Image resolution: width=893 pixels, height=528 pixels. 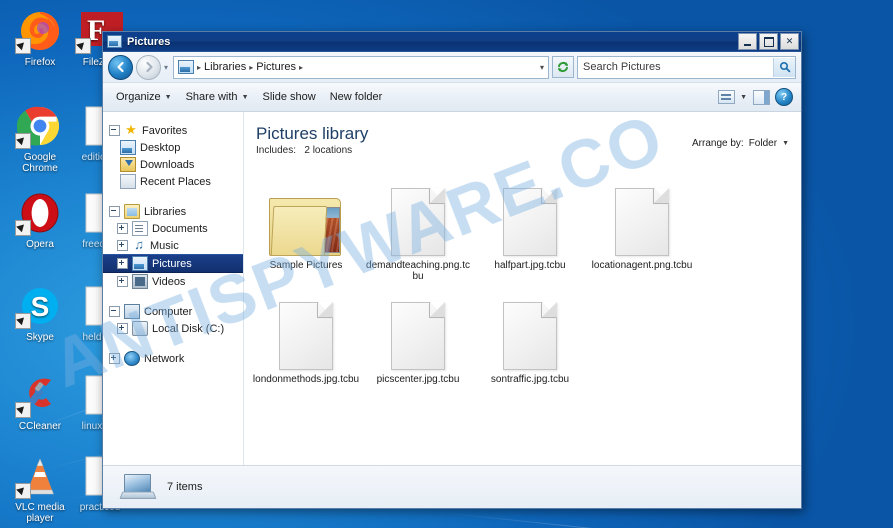 I want to click on sidebar-item-music: ♫ Music, so click(x=173, y=245).